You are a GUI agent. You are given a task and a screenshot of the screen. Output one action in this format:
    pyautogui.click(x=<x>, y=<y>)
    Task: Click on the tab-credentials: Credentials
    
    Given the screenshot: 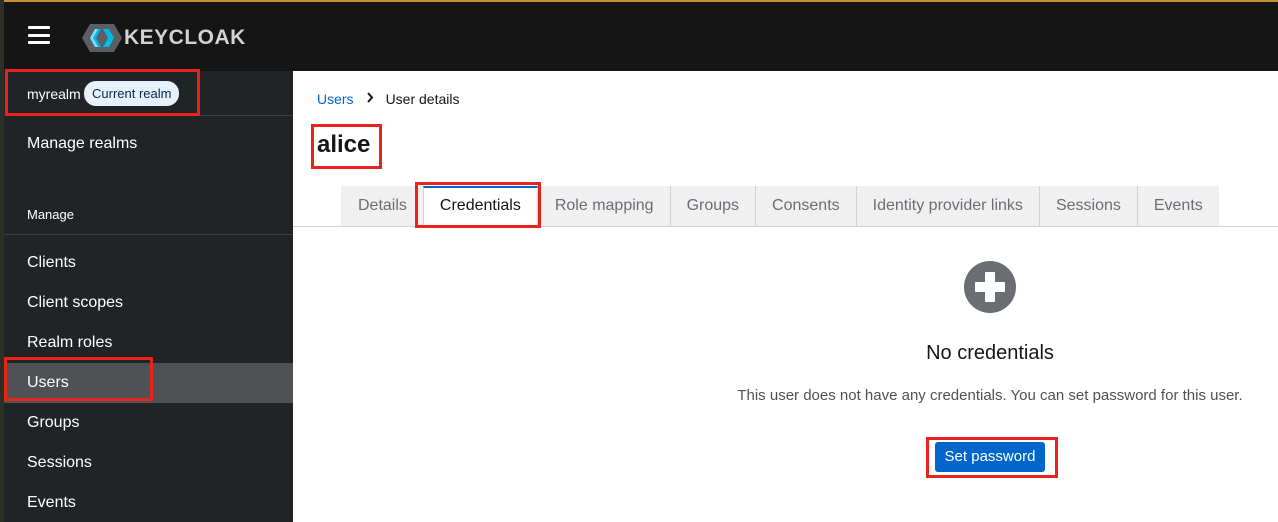 What is the action you would take?
    pyautogui.click(x=480, y=206)
    